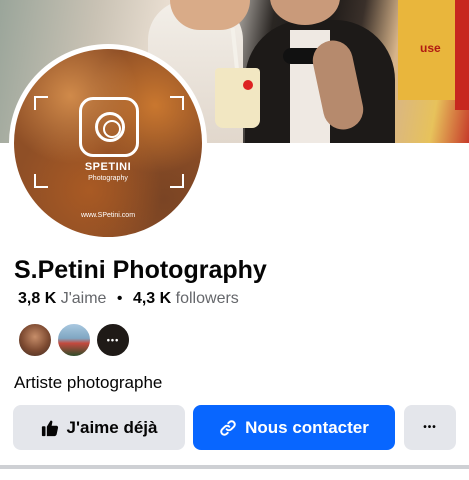  I want to click on liked-button-label: J'aime déjà, so click(112, 427).